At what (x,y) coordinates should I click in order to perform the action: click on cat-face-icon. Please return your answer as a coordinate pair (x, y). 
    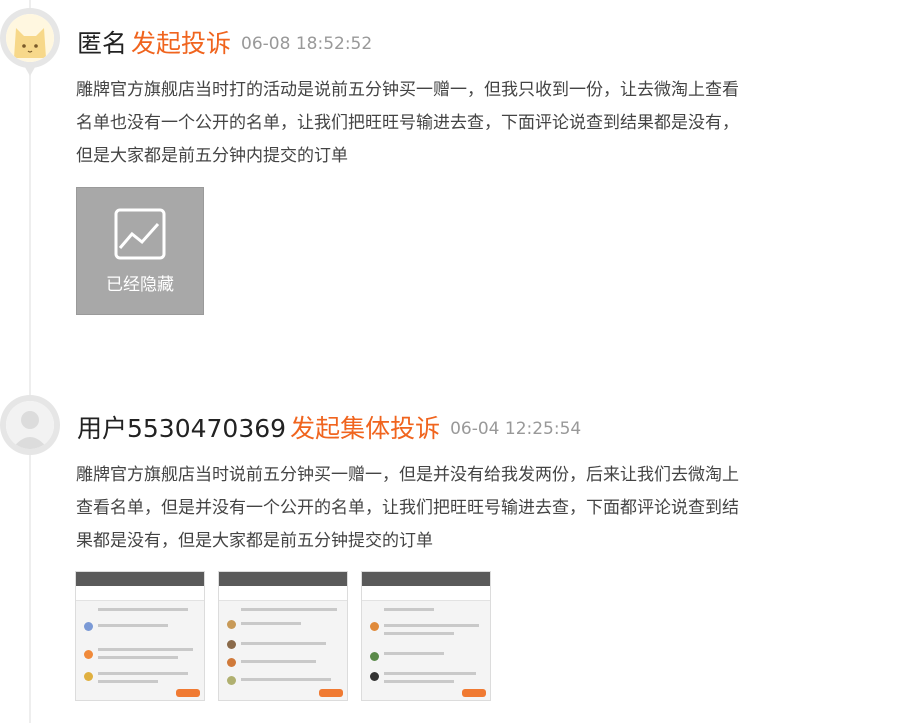
    Looking at the image, I should click on (30, 38).